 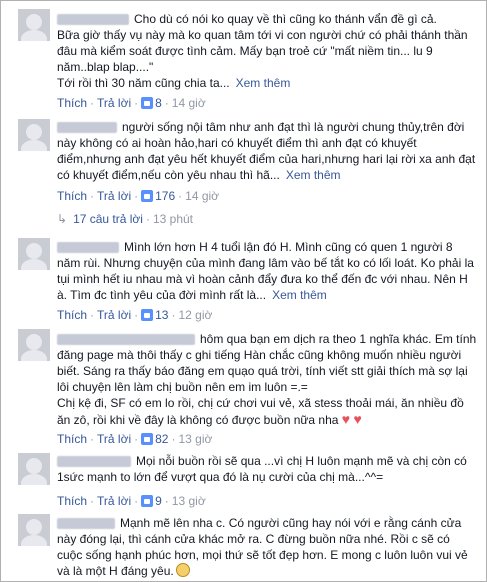 I want to click on like-count: 9, so click(x=158, y=501).